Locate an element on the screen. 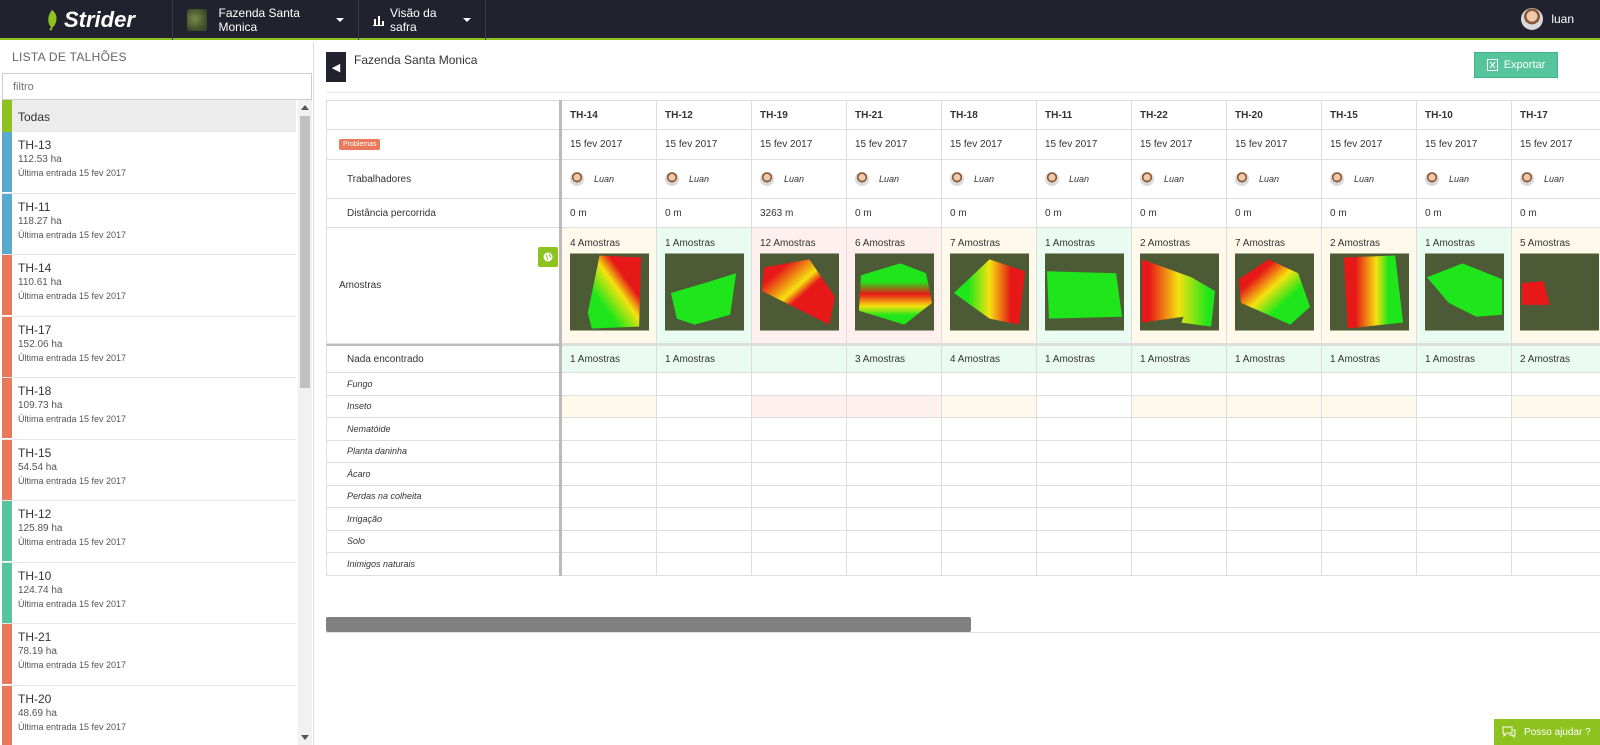 The width and height of the screenshot is (1600, 745). brand-logo: Strider is located at coordinates (89, 20).